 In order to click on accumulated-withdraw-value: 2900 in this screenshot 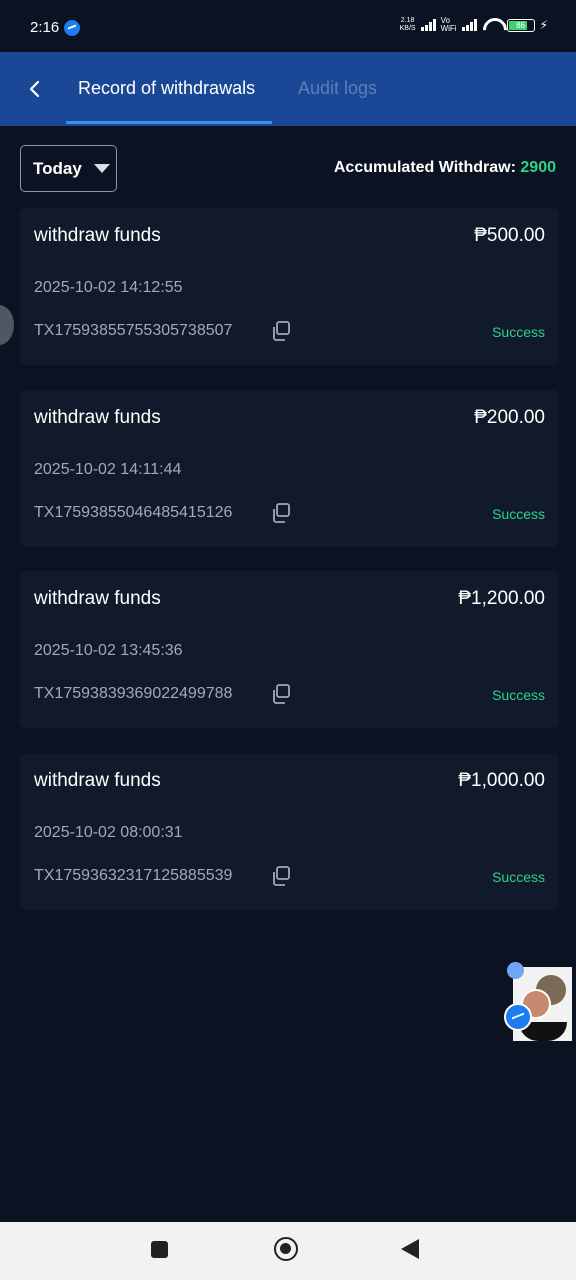, I will do `click(538, 167)`.